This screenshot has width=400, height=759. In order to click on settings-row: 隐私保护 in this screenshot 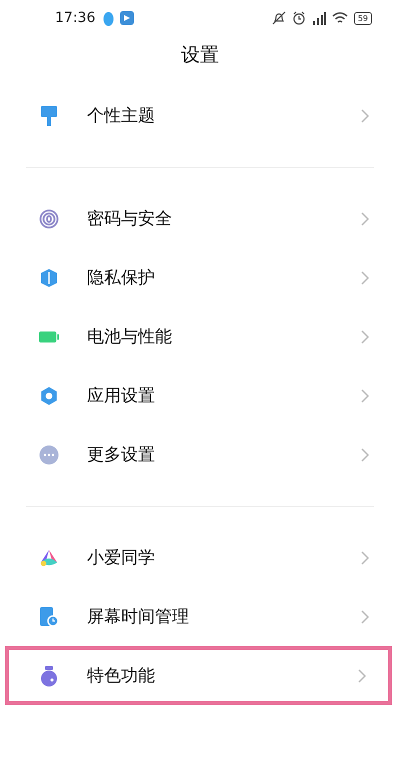, I will do `click(200, 277)`.